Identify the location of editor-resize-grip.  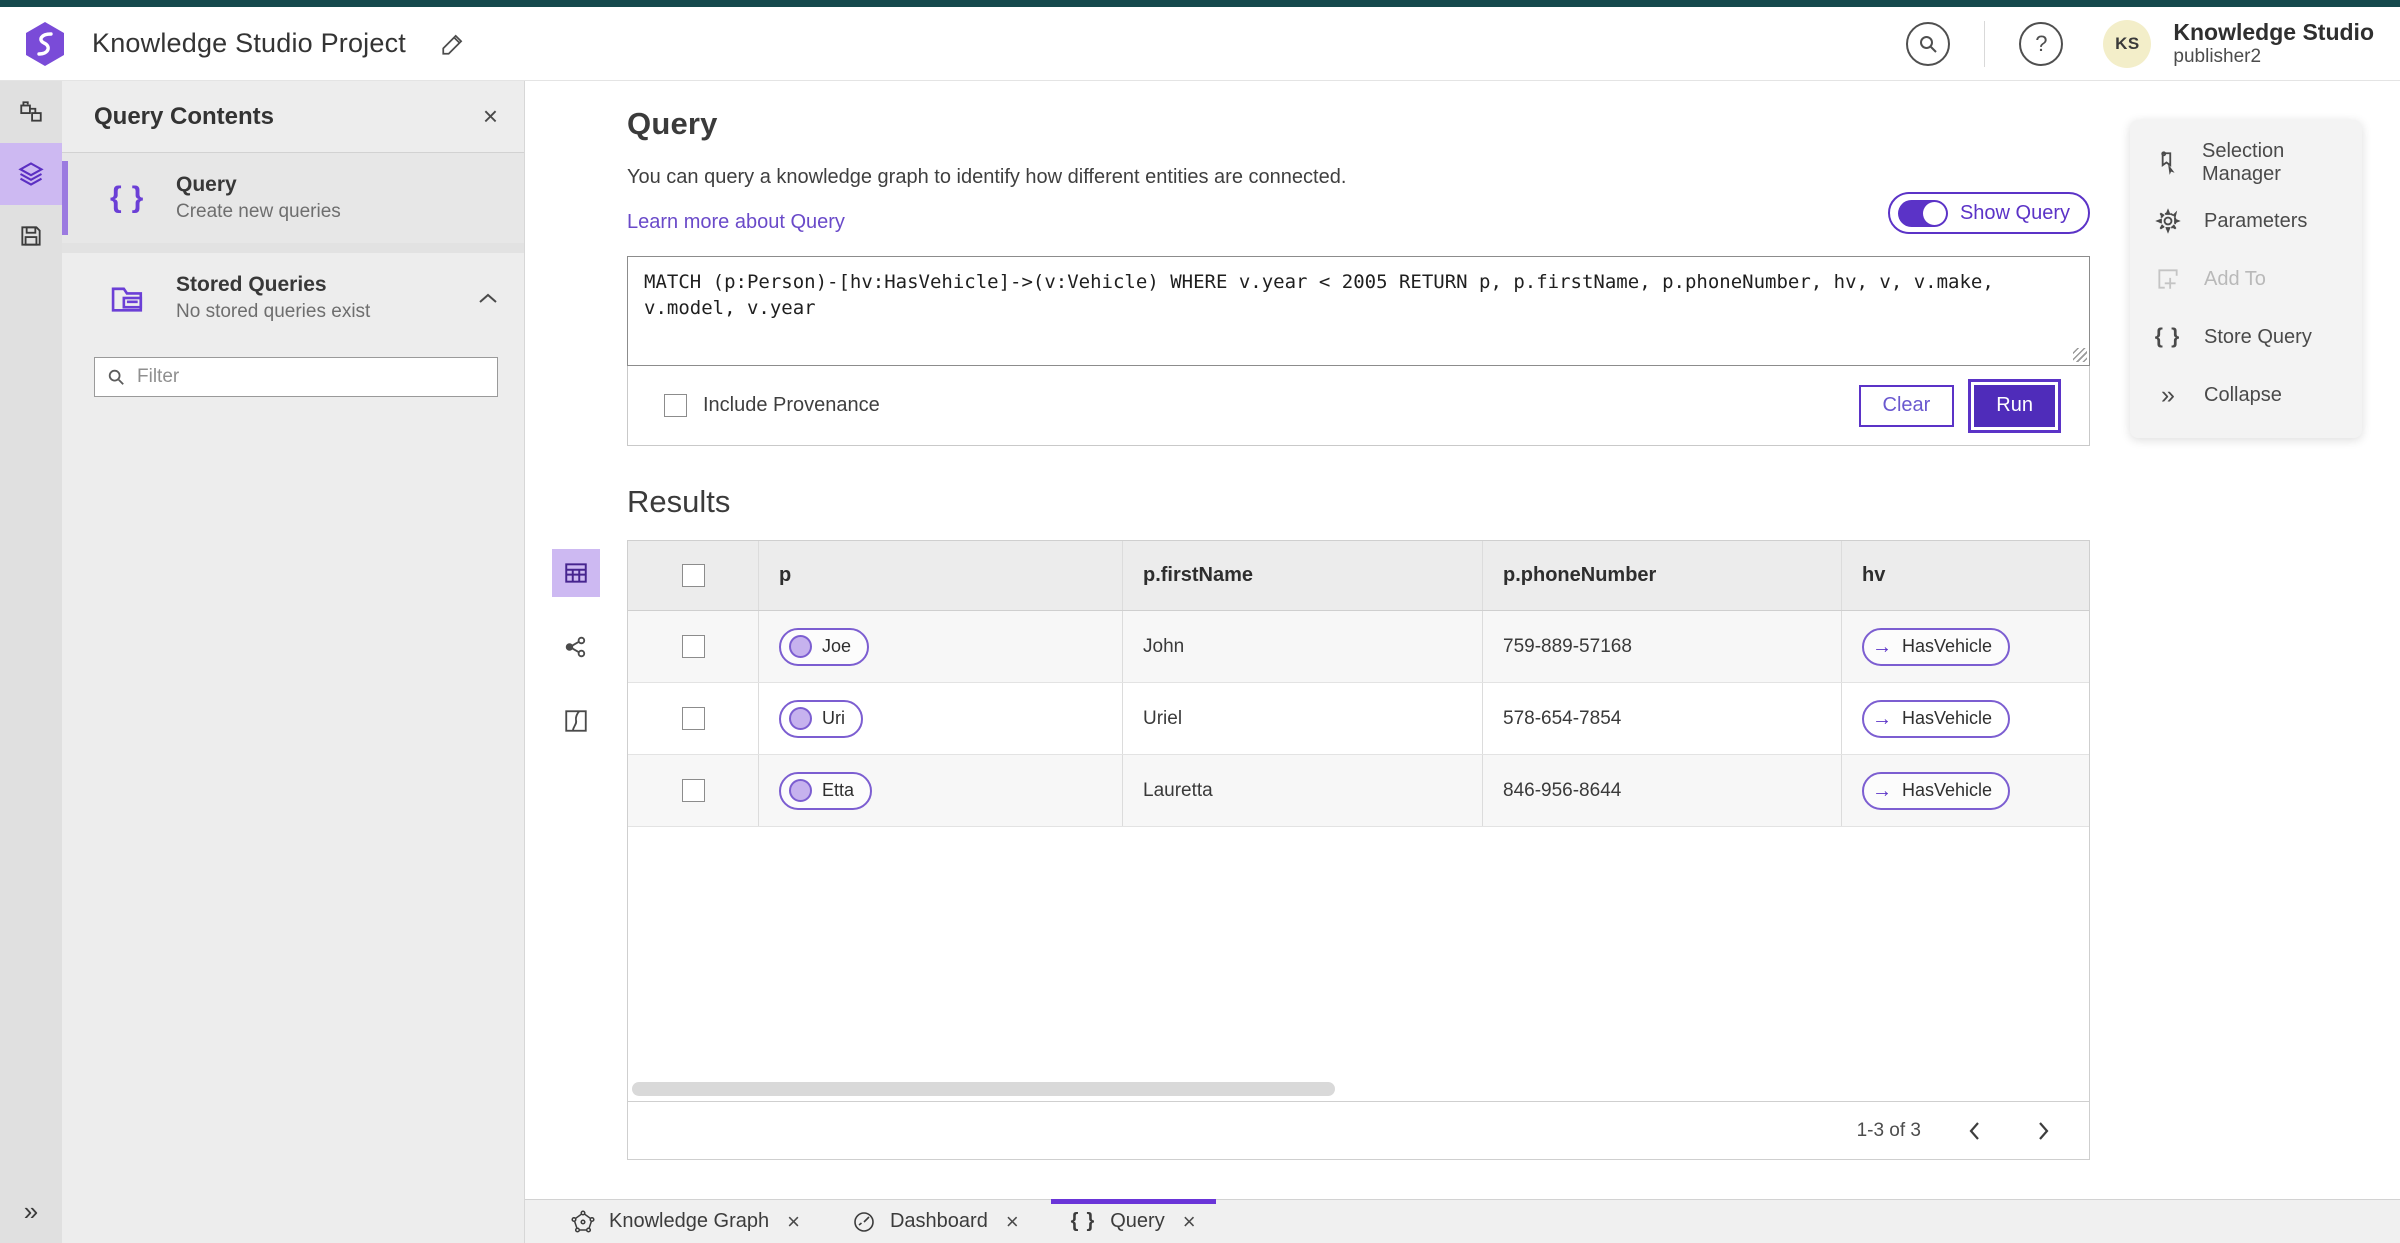
(2080, 355).